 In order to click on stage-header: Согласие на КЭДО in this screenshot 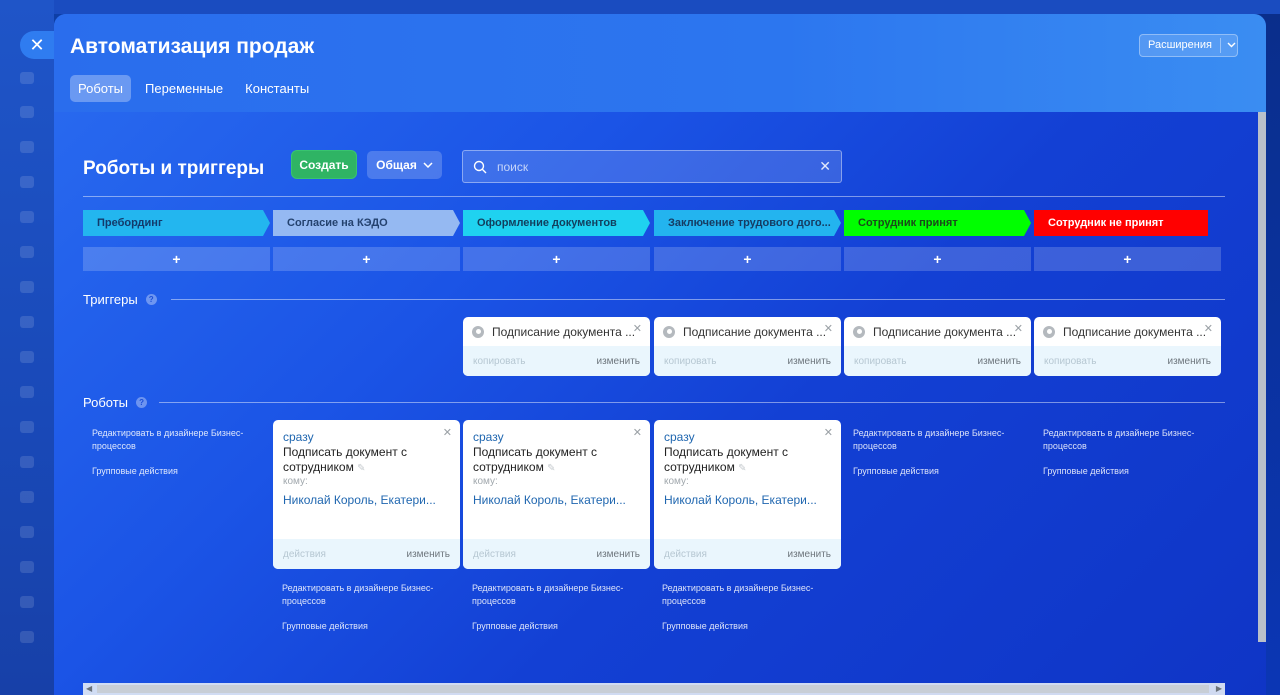, I will do `click(366, 223)`.